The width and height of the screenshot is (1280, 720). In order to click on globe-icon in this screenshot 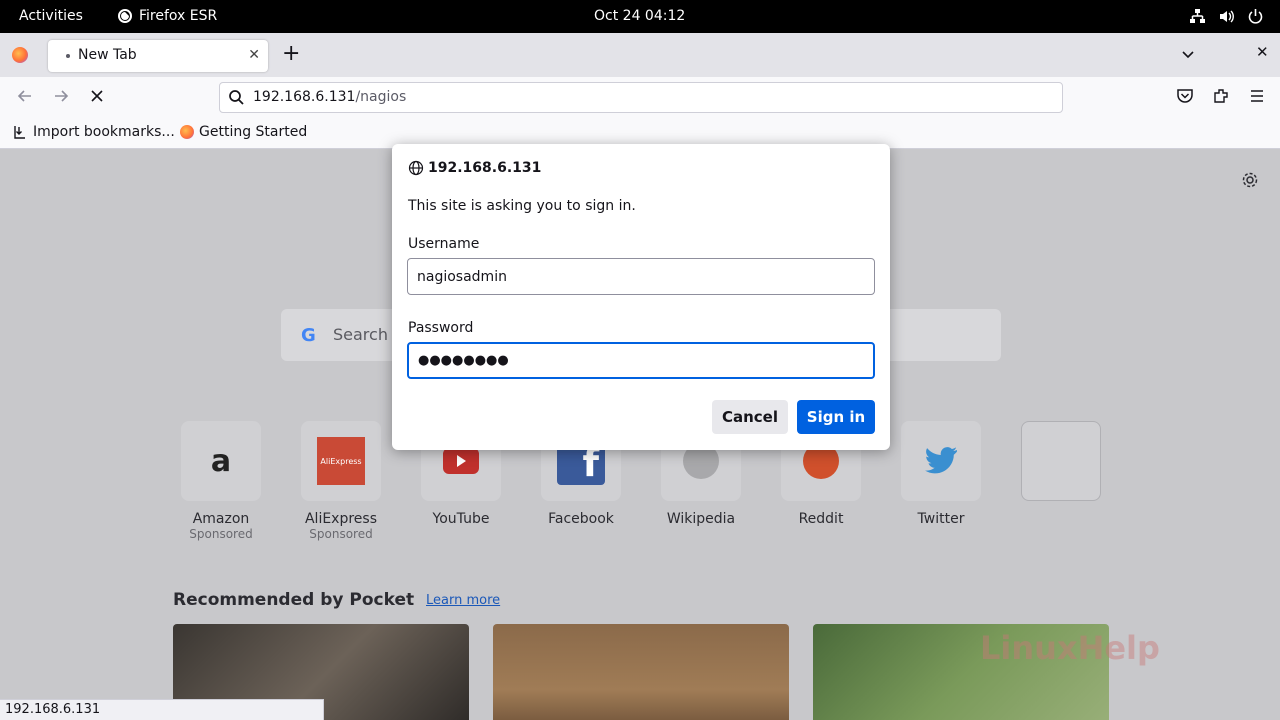, I will do `click(416, 168)`.